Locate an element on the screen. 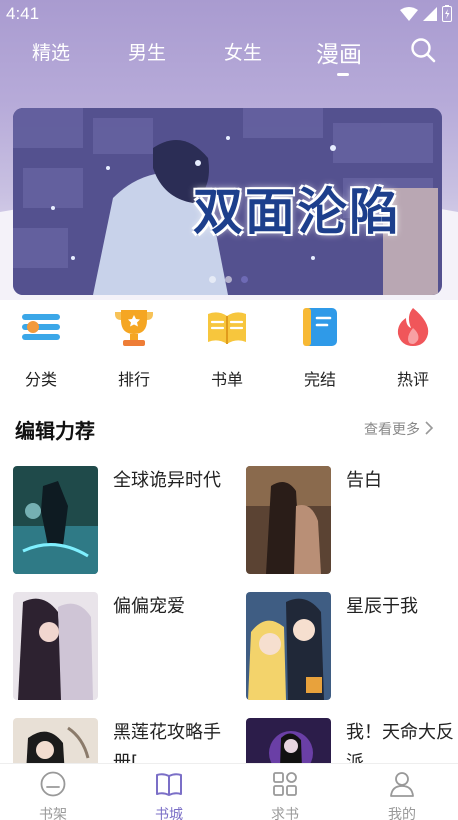  banner-title: 双面沦陷 is located at coordinates (297, 212).